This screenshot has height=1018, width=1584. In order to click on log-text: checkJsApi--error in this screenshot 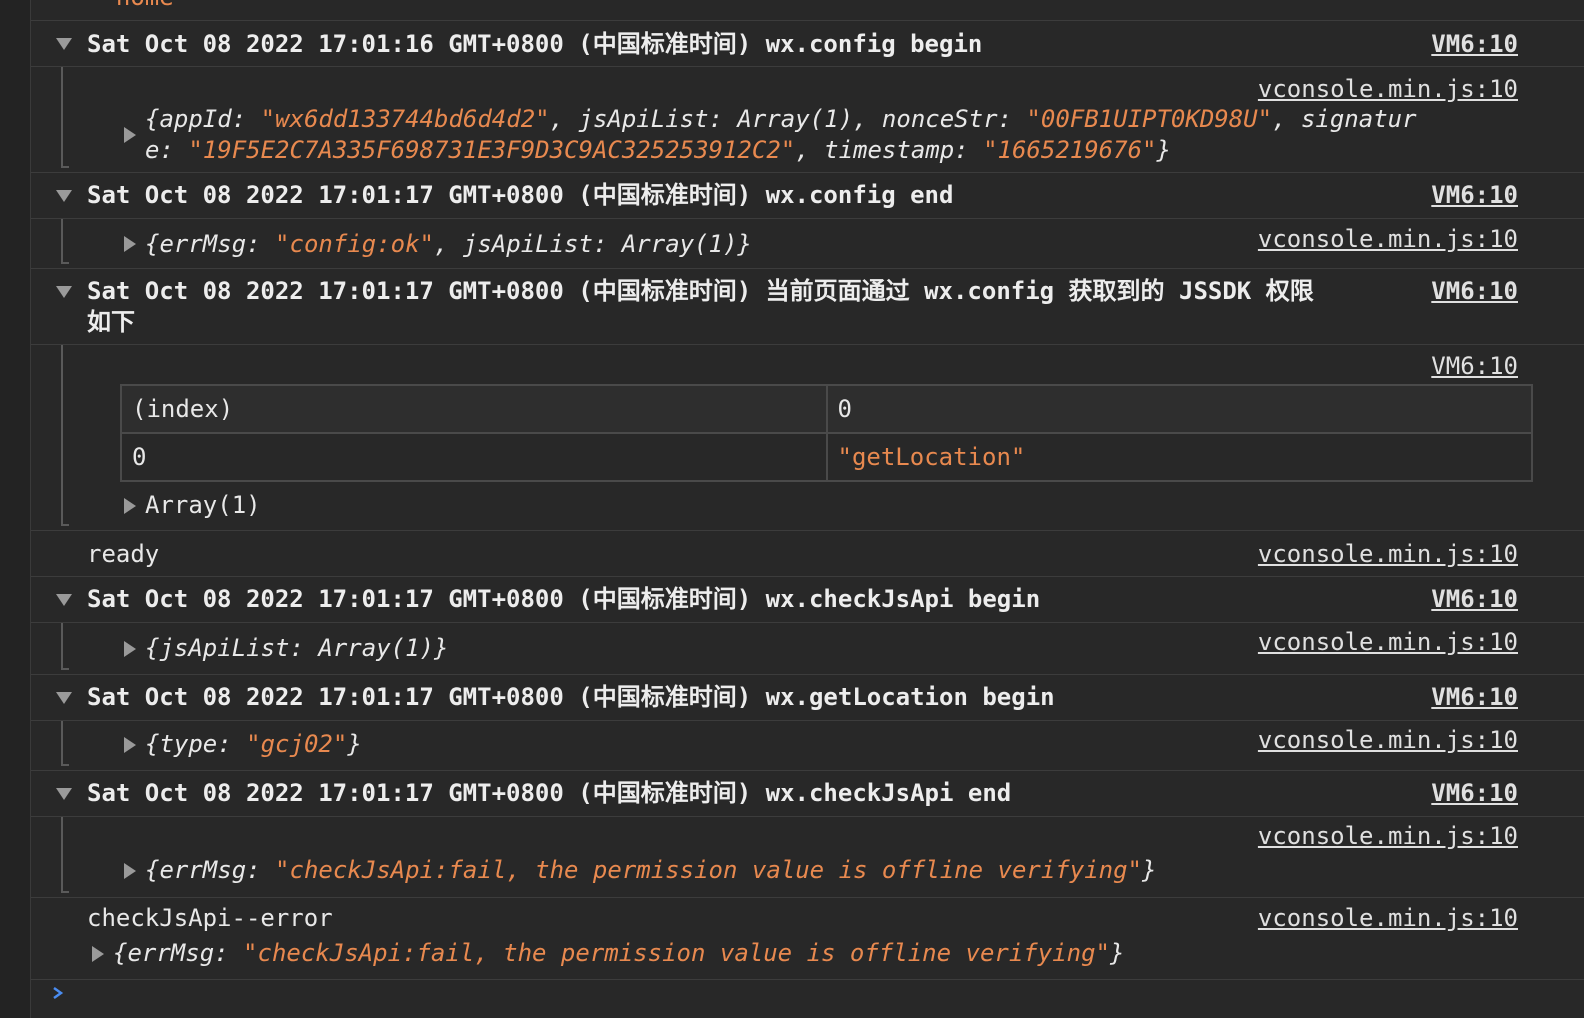, I will do `click(210, 918)`.